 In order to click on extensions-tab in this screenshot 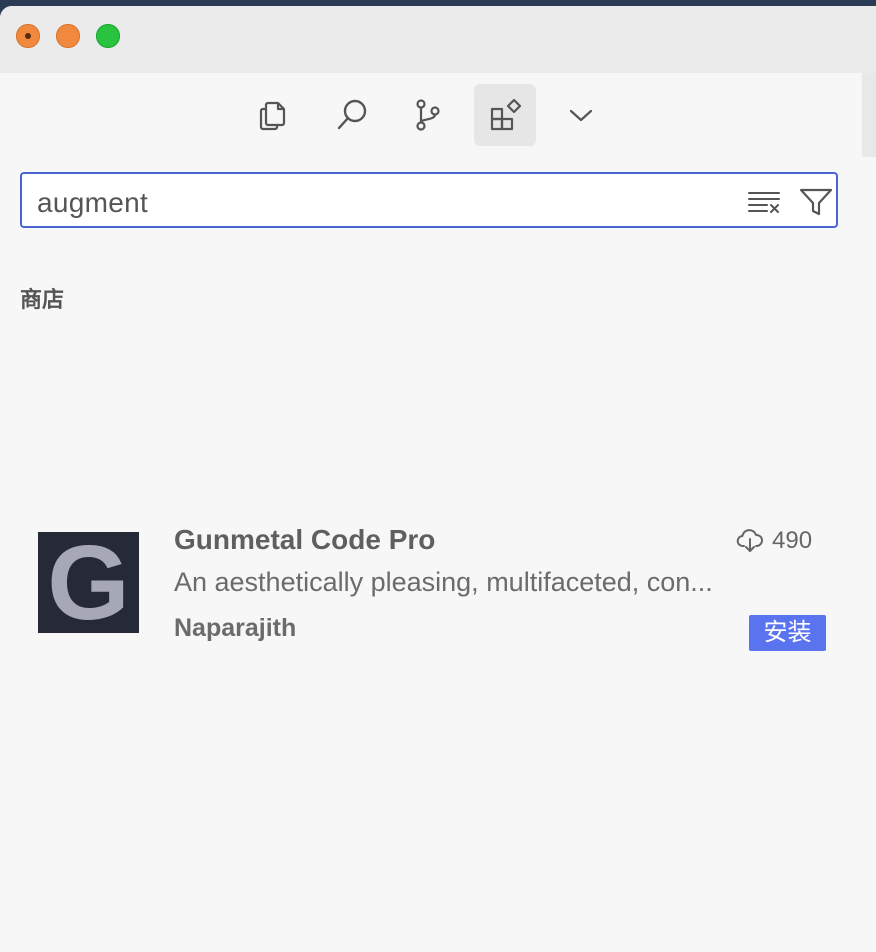, I will do `click(505, 115)`.